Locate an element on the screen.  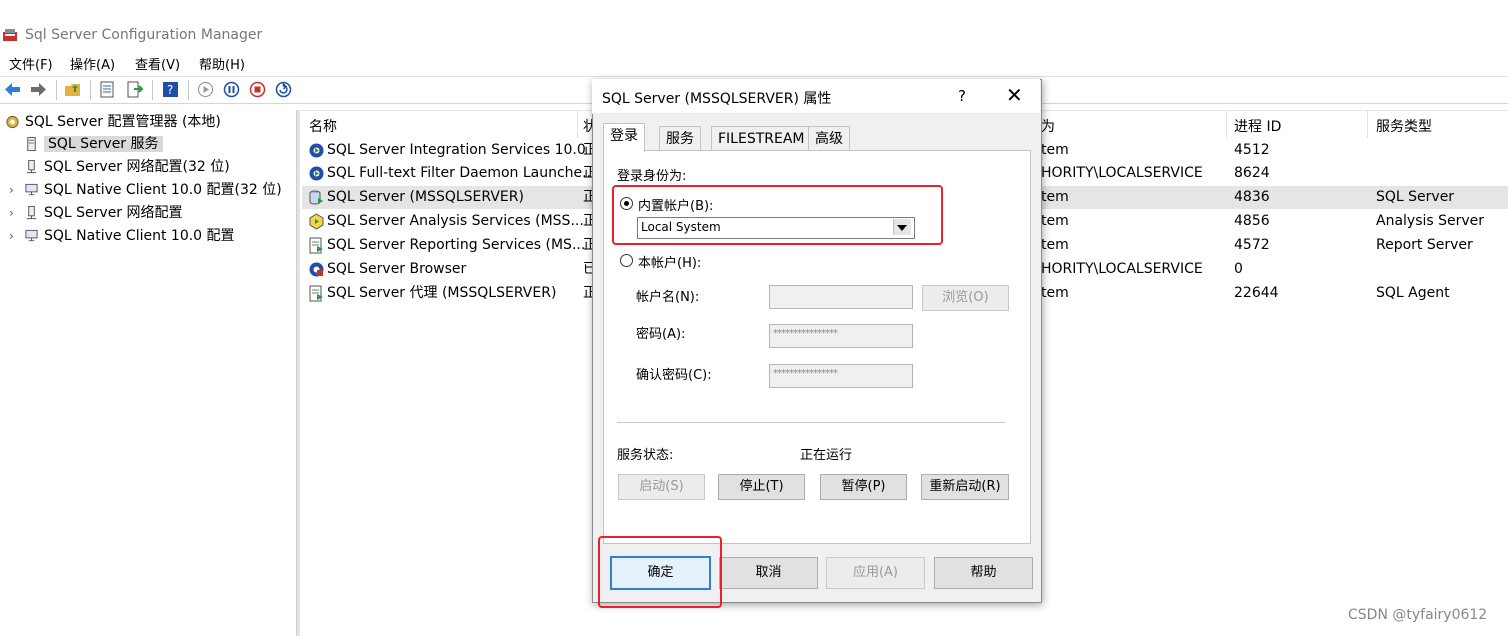
password-label: 密码(A): is located at coordinates (661, 334).